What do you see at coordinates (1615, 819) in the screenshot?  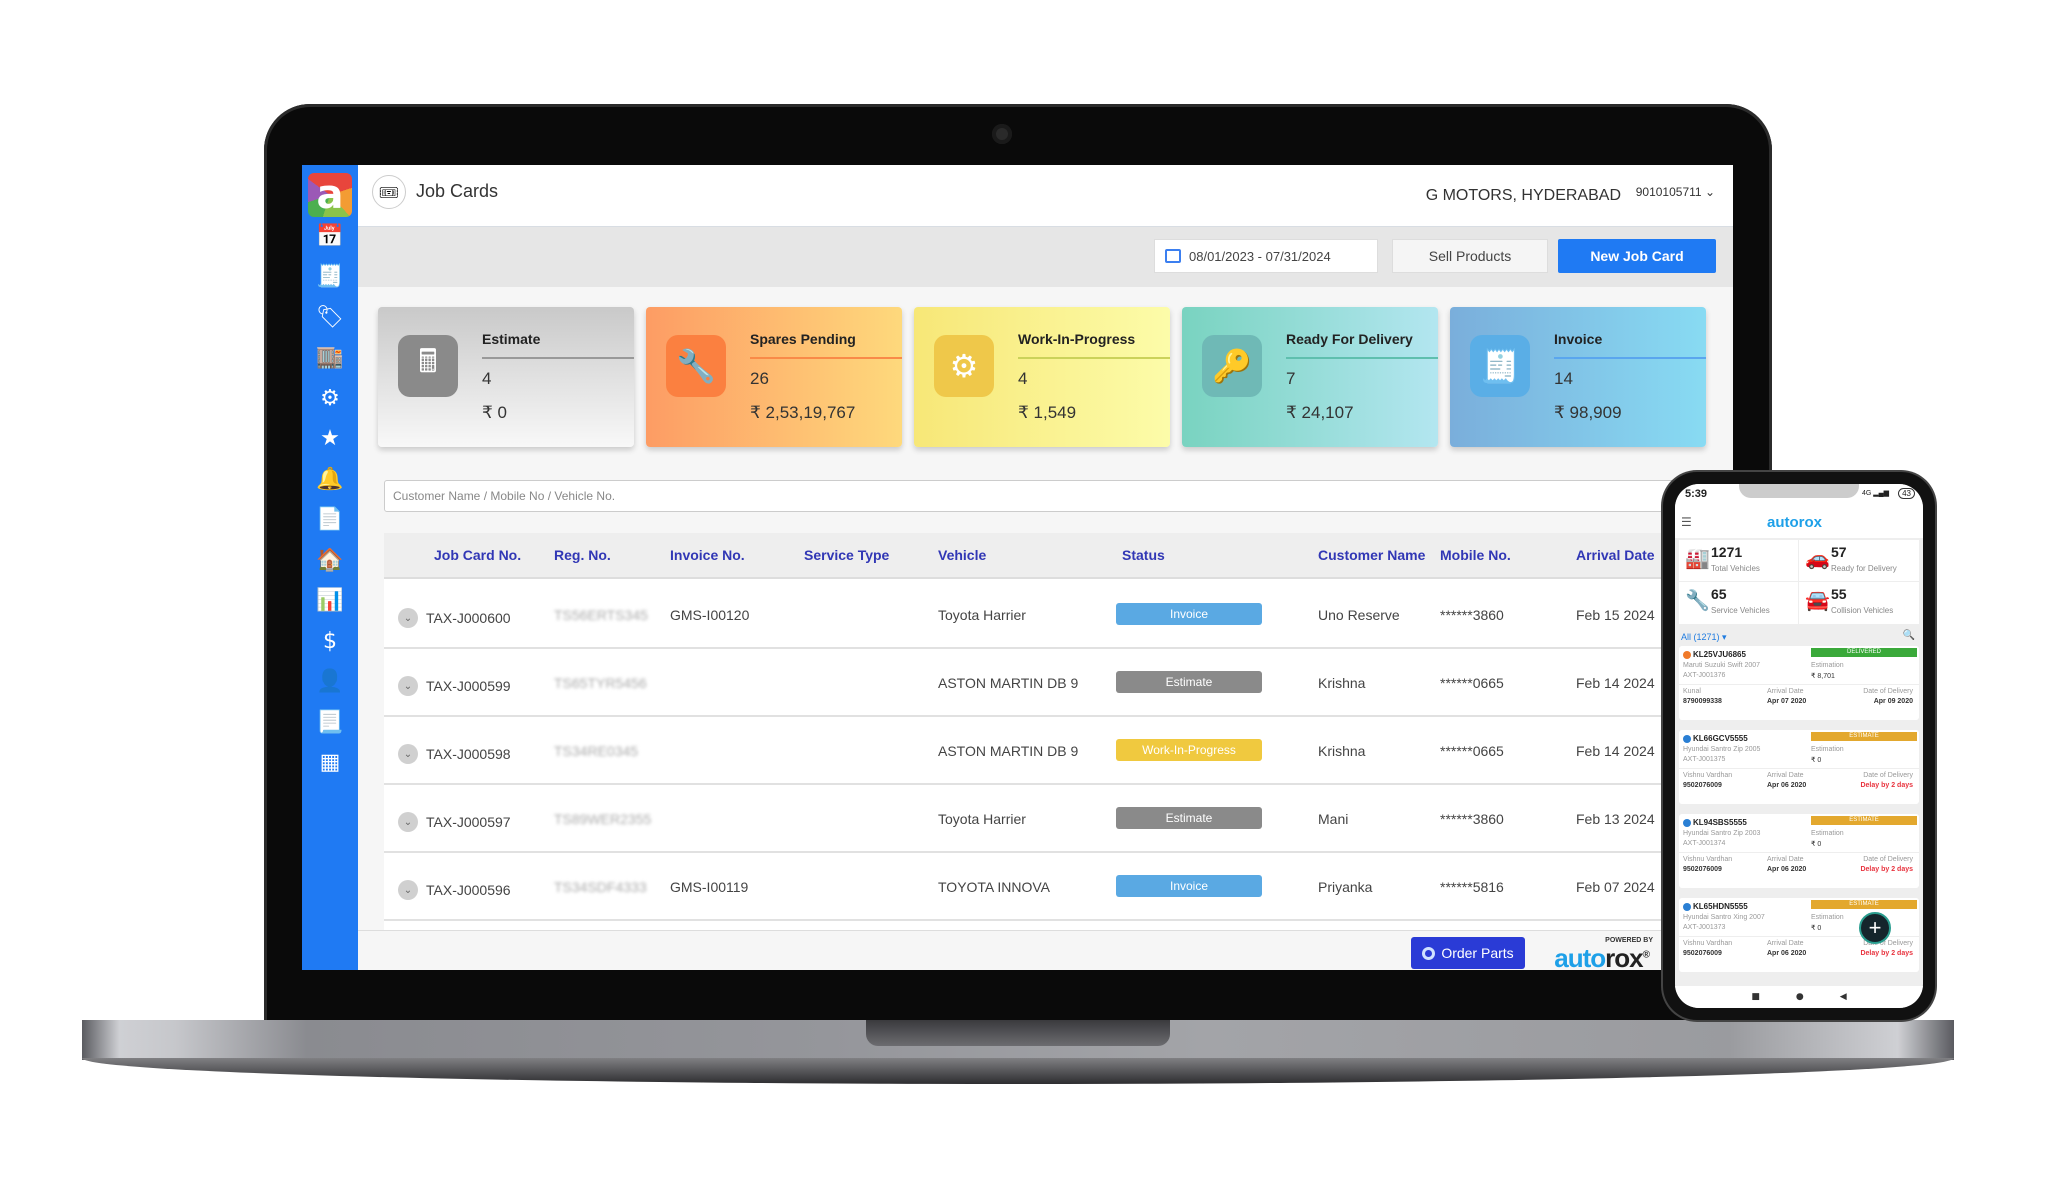 I see `cell-arrival: Feb 13 2024` at bounding box center [1615, 819].